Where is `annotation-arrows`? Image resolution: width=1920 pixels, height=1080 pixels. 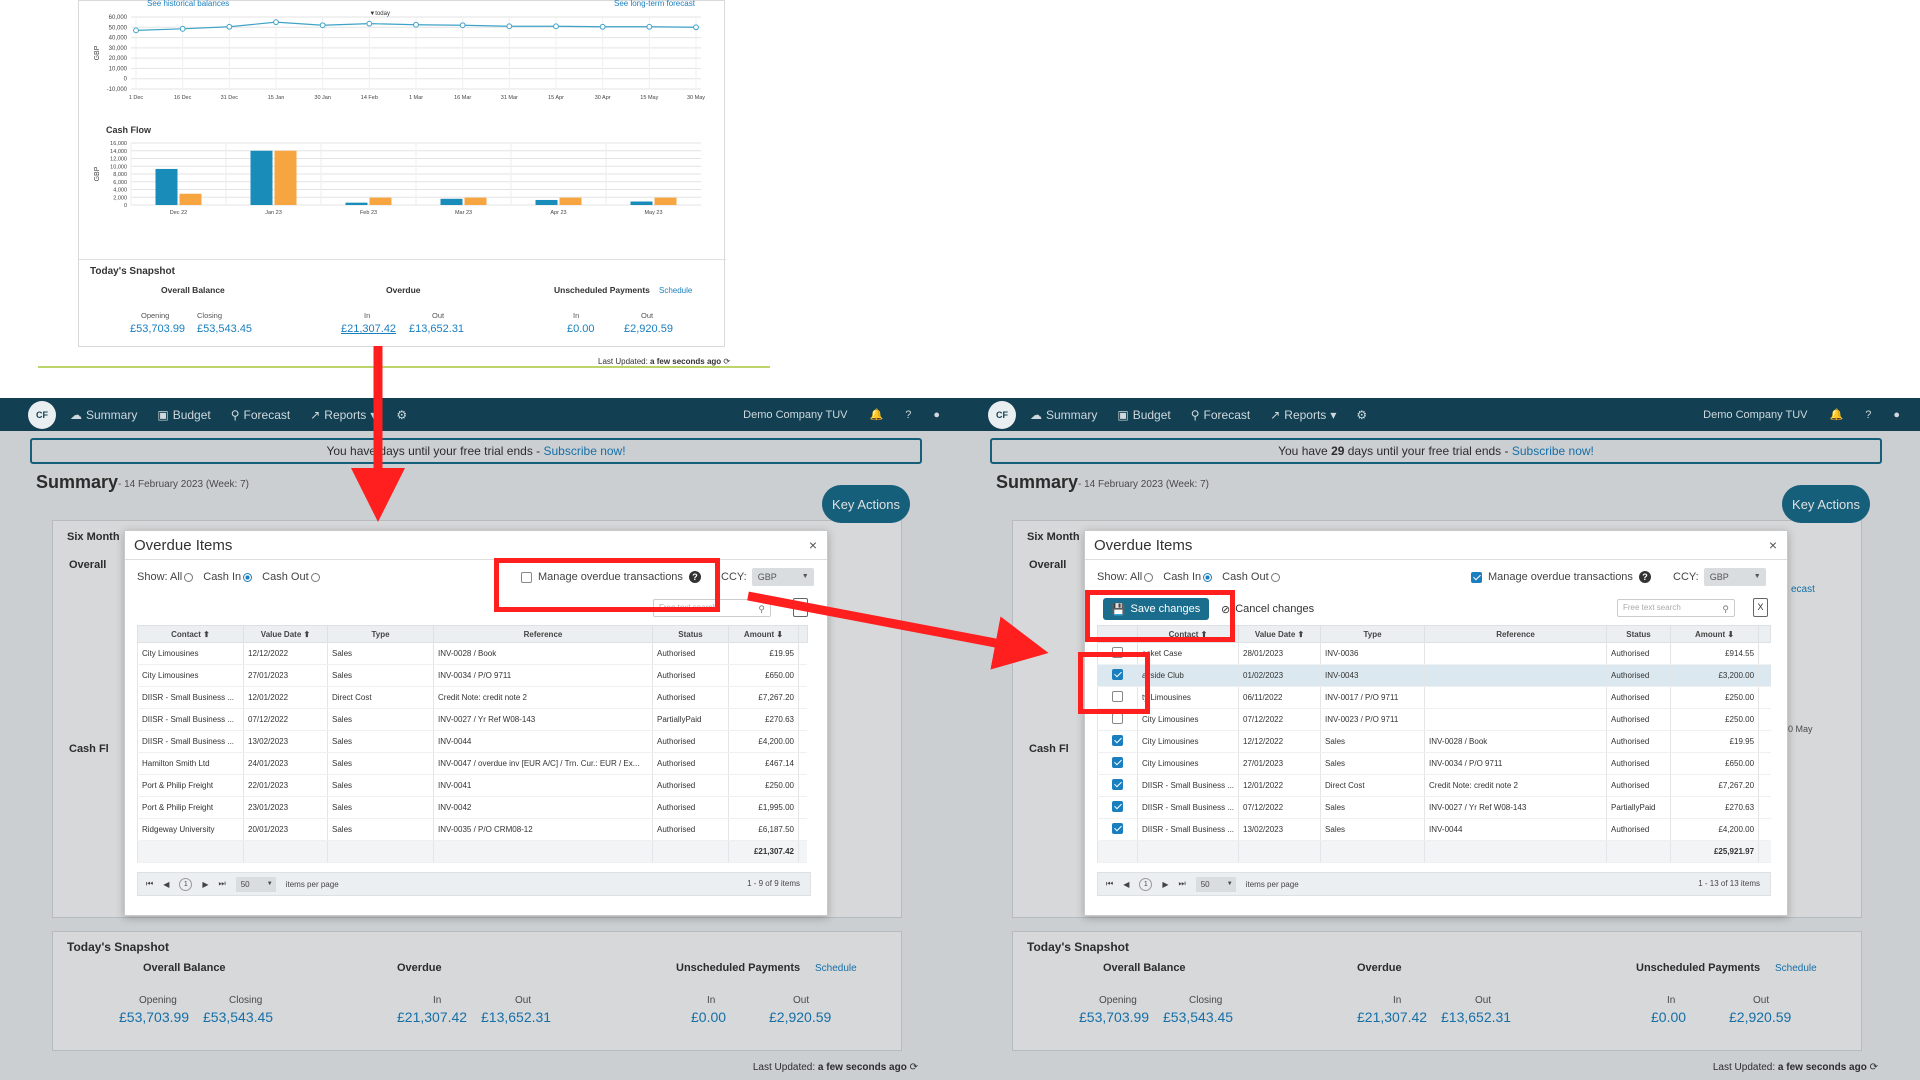 annotation-arrows is located at coordinates (700, 508).